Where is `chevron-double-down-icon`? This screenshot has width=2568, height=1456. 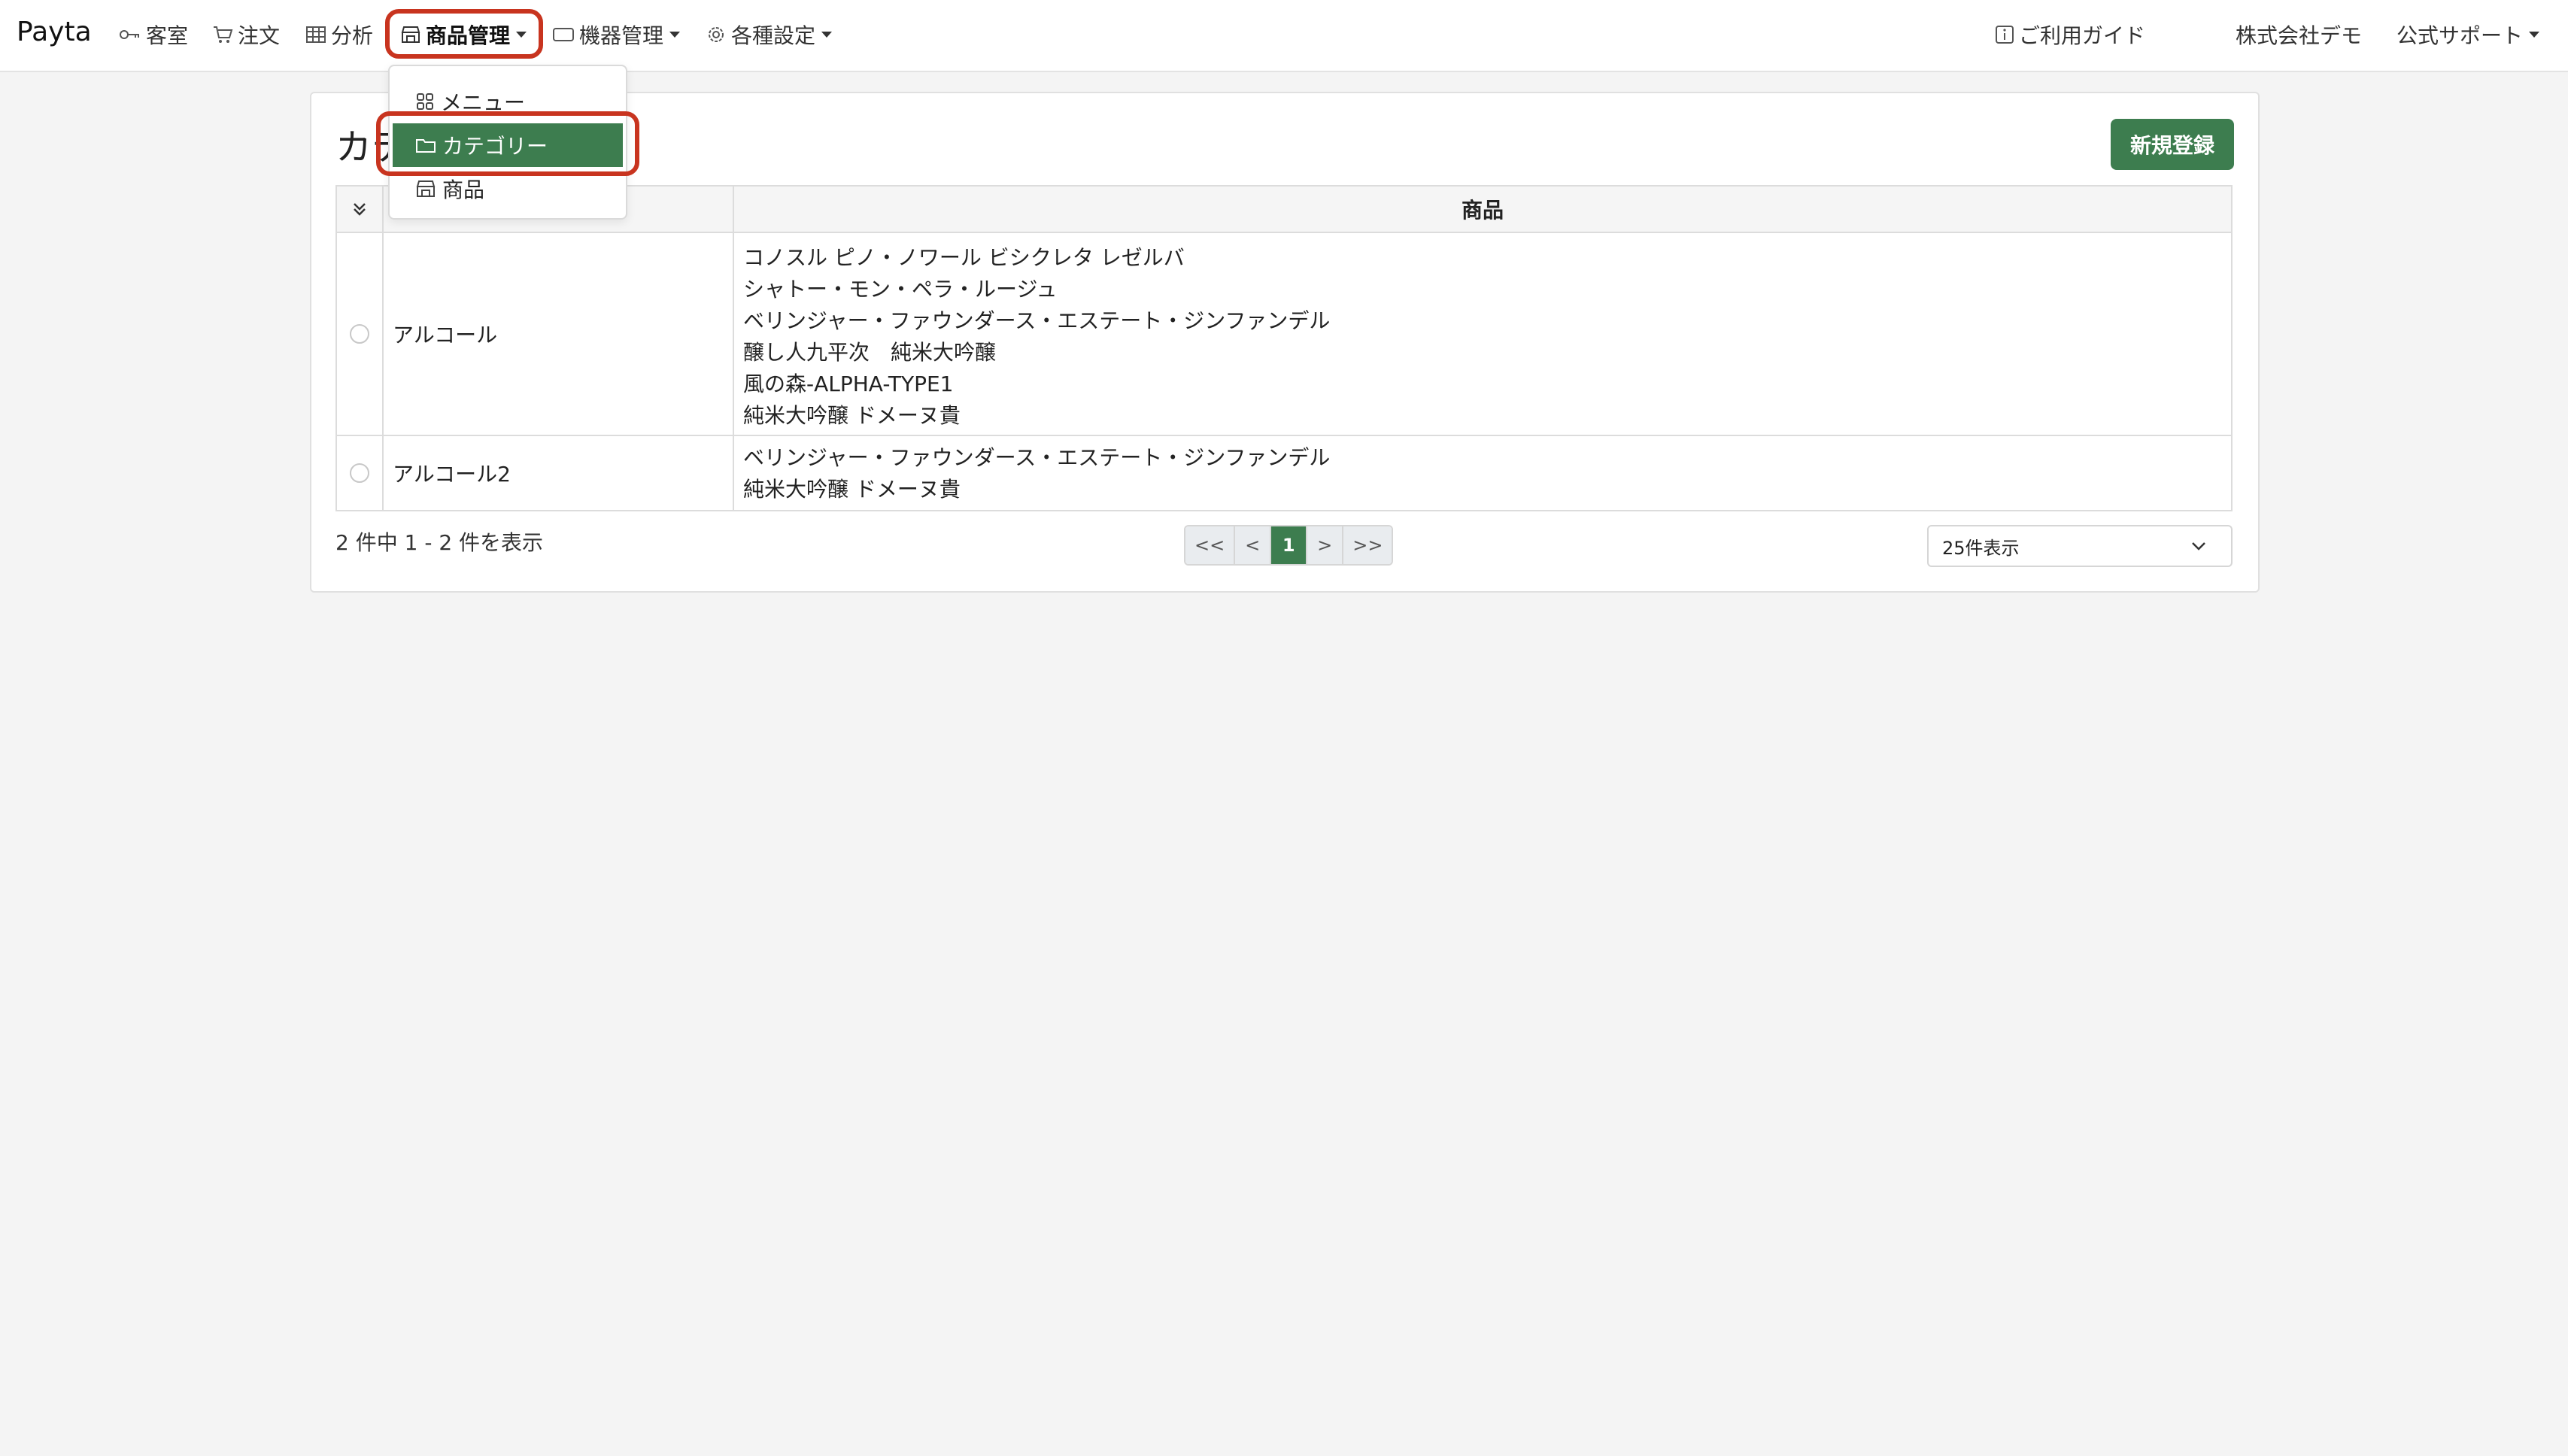
chevron-double-down-icon is located at coordinates (360, 210).